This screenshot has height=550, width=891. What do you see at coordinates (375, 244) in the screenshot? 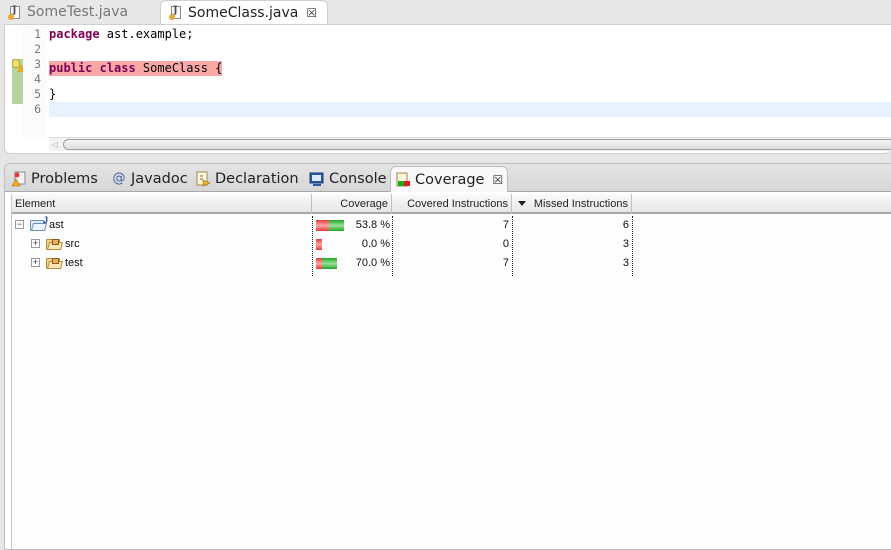
I see `coverage-percent: 0.0 %` at bounding box center [375, 244].